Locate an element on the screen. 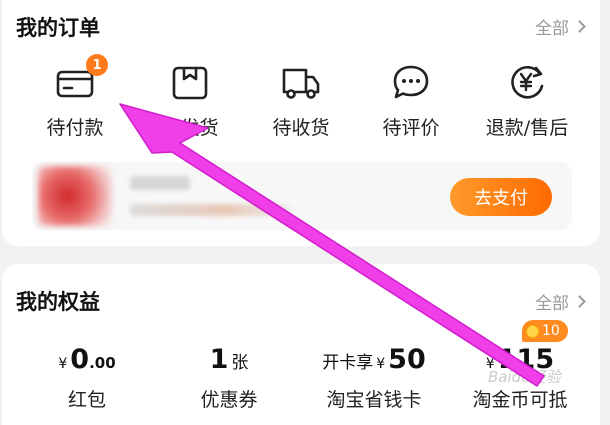 The image size is (610, 425). wallet-card-icon: 1 is located at coordinates (81, 78).